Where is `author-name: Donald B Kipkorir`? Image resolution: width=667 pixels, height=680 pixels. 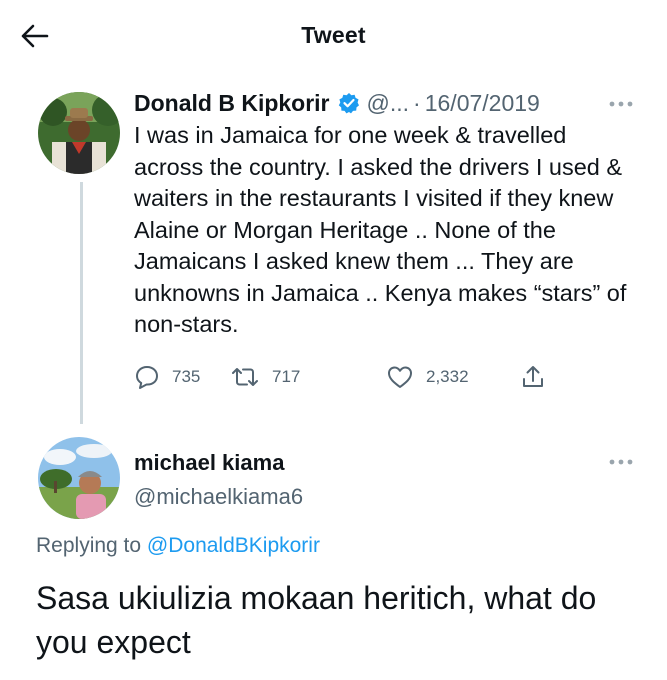
author-name: Donald B Kipkorir is located at coordinates (232, 103).